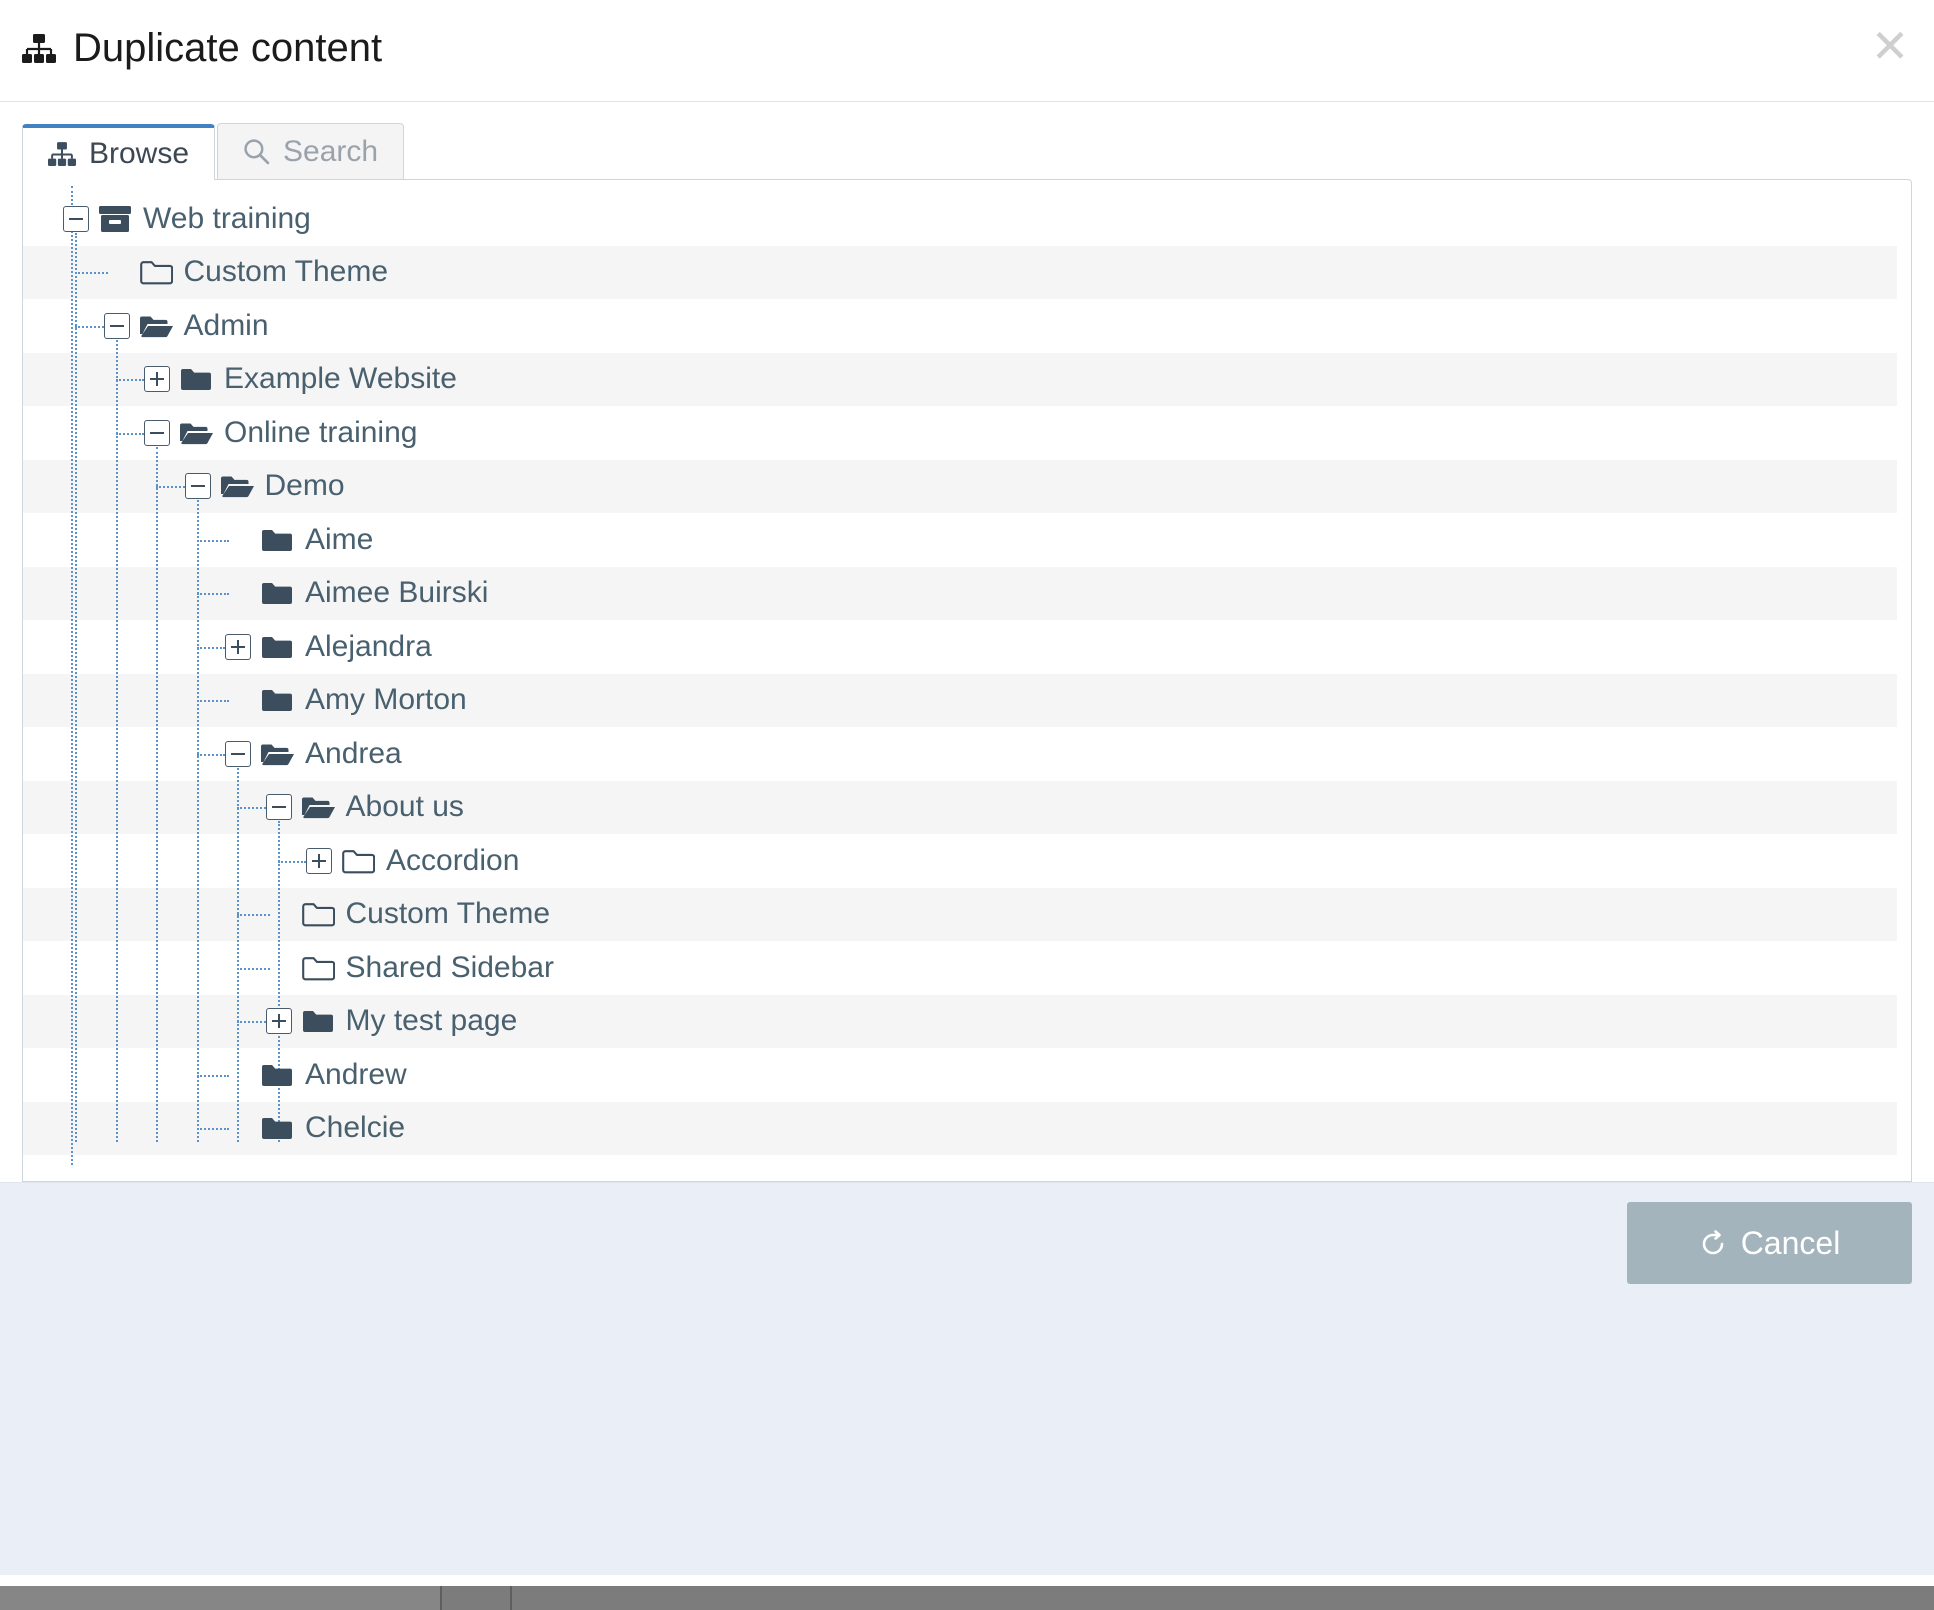 Image resolution: width=1934 pixels, height=1610 pixels. I want to click on tree-node-row: About us, so click(967, 807).